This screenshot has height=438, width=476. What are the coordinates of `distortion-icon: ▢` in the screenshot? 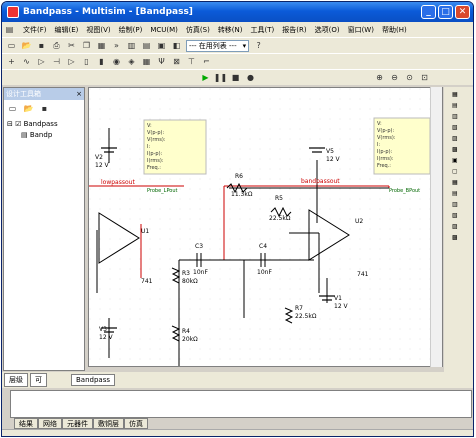 It's located at (459, 171).